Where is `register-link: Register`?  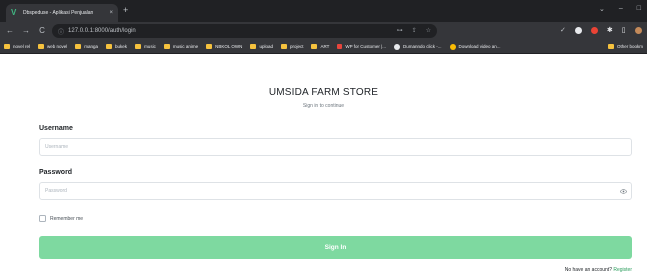 register-link: Register is located at coordinates (622, 270).